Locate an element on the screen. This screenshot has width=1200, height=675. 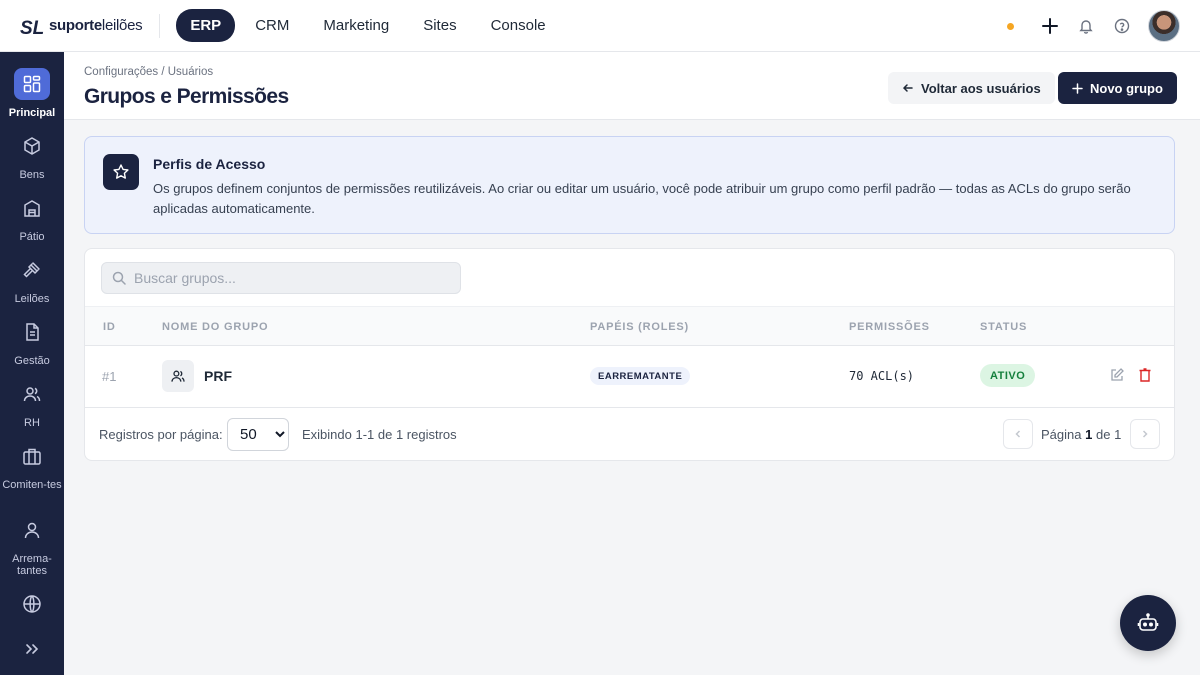
user-icon is located at coordinates (32, 530).